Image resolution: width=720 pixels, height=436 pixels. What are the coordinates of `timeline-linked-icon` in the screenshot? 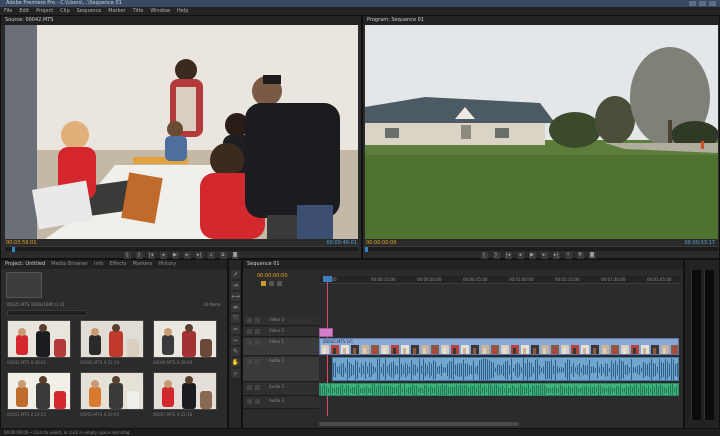 It's located at (279, 283).